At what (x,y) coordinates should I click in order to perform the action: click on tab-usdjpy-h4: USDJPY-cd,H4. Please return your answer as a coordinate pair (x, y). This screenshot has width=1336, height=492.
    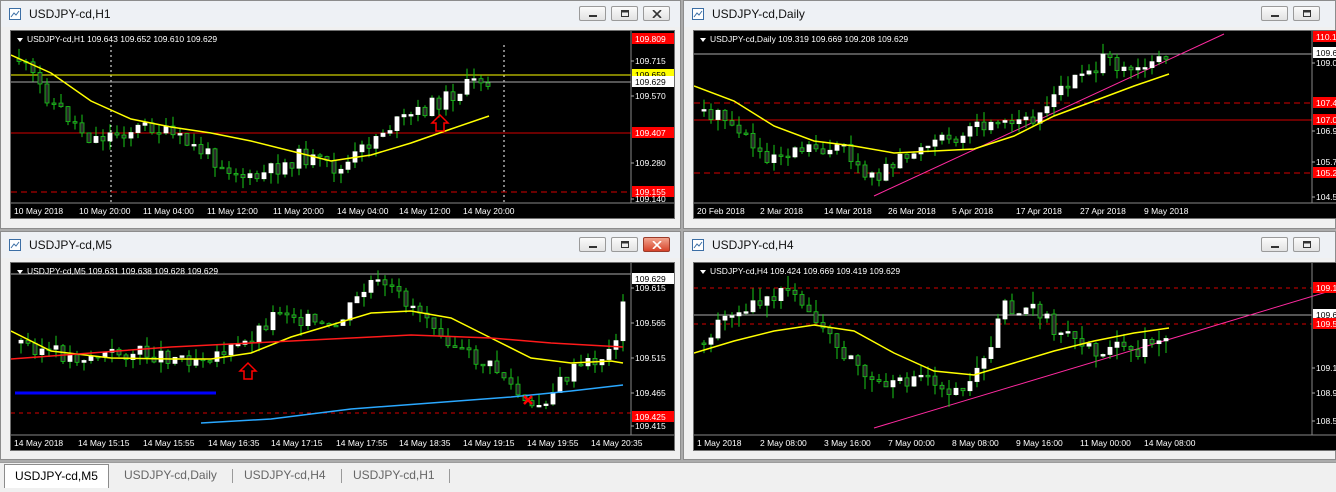
    Looking at the image, I should click on (285, 476).